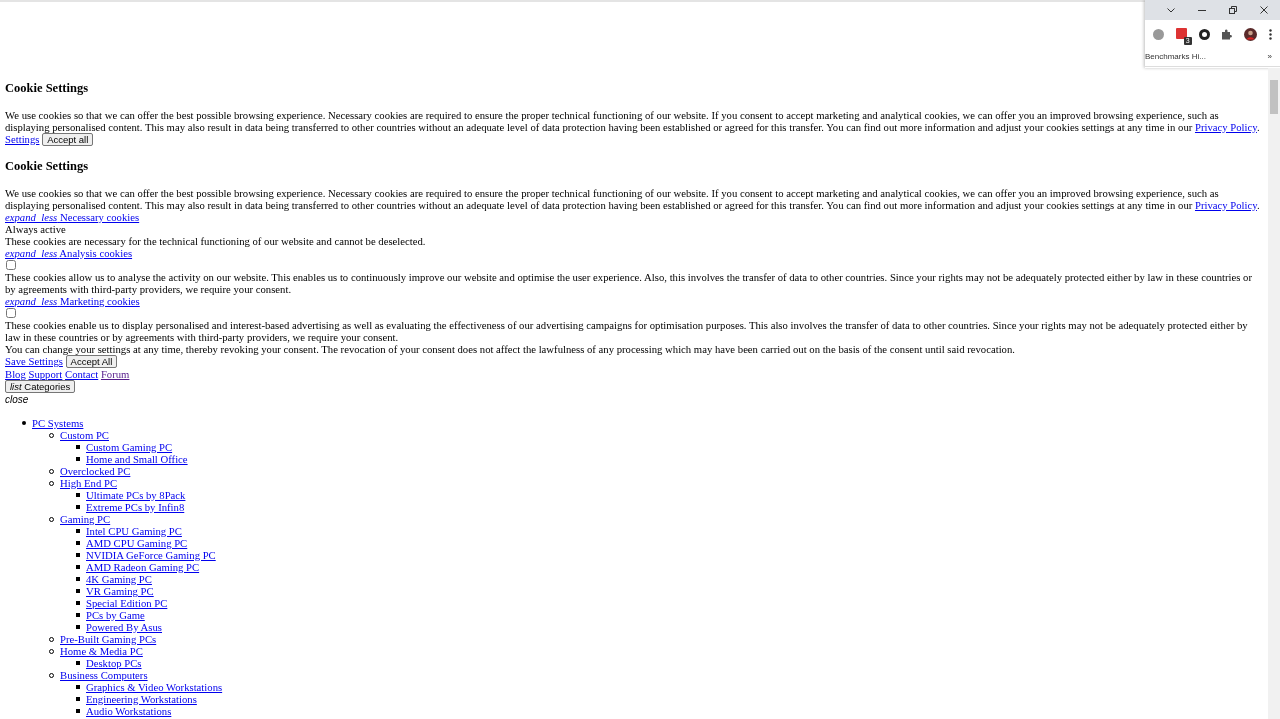 This screenshot has width=1280, height=719. Describe the element at coordinates (129, 711) in the screenshot. I see `category-link: Audio Workstations` at that location.